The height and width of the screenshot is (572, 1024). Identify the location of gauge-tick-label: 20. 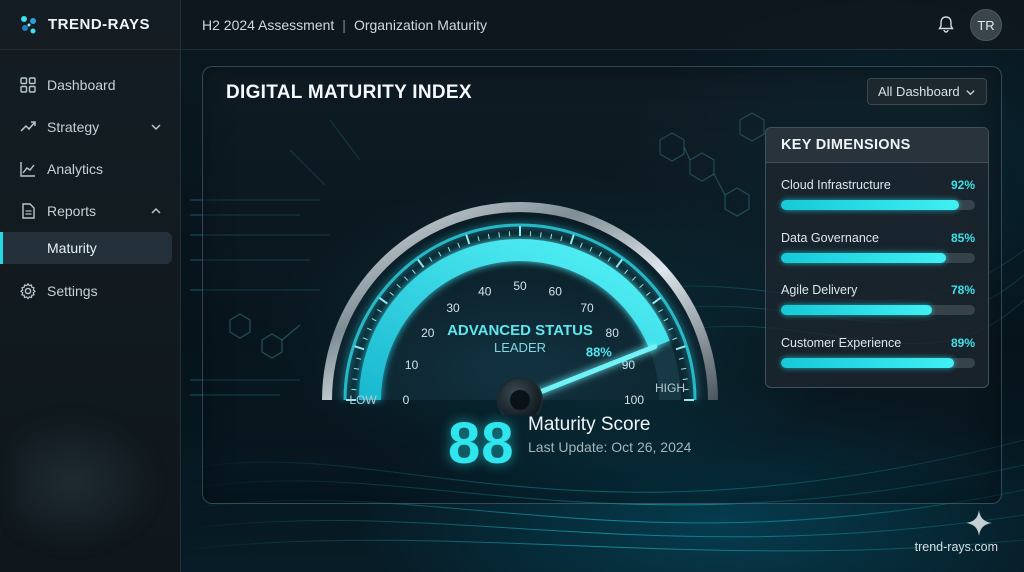
(428, 333).